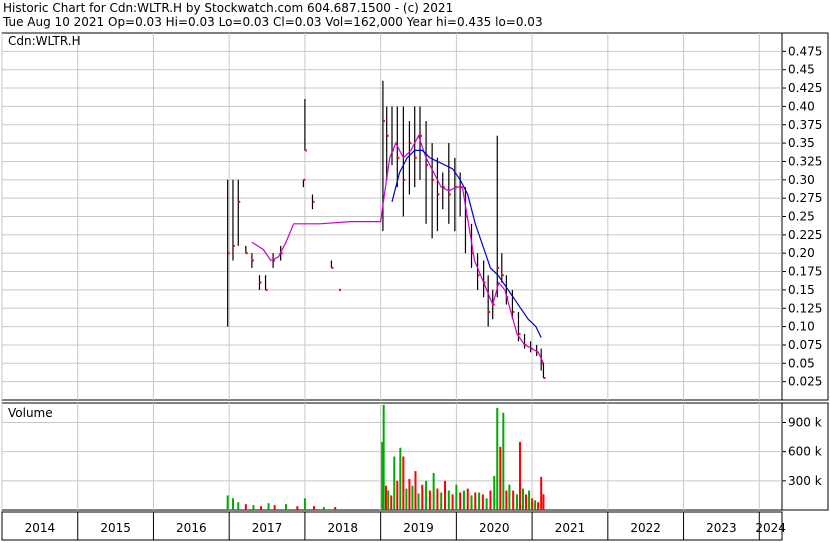  I want to click on x-tick-label: 2015, so click(115, 528).